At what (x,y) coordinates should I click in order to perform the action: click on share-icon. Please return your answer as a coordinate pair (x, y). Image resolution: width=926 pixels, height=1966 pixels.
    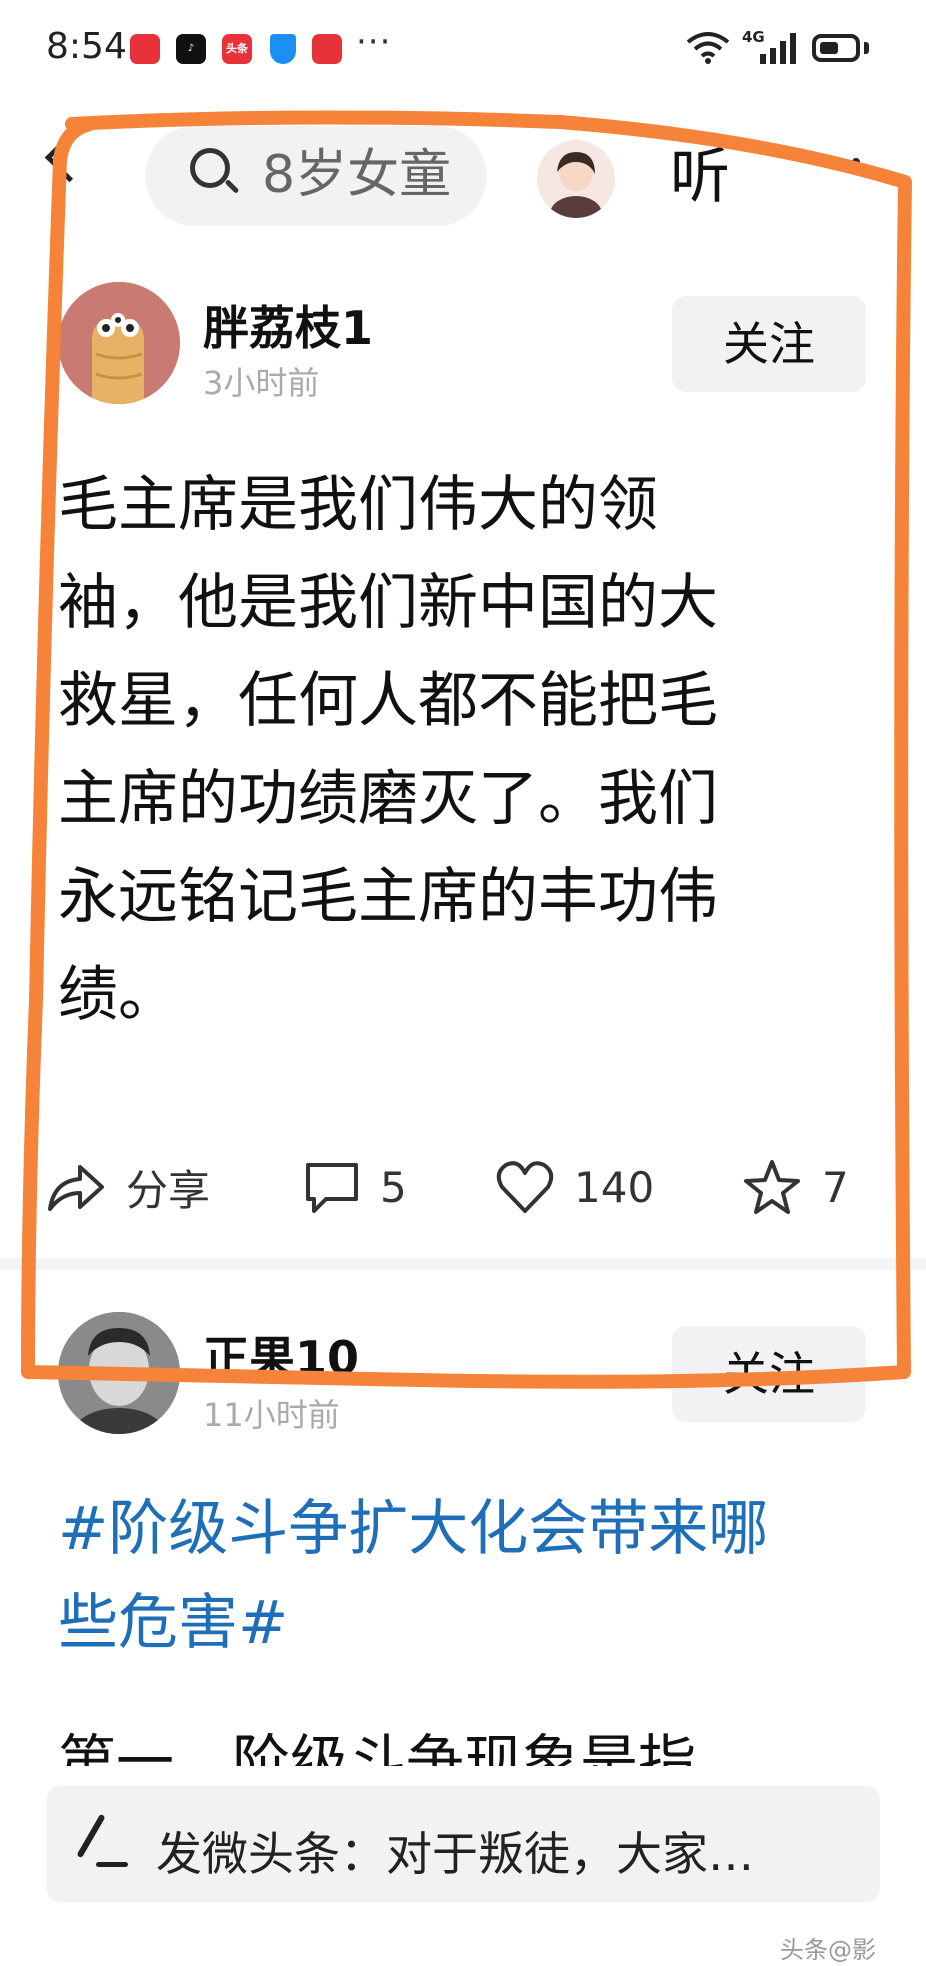
    Looking at the image, I should click on (76, 1188).